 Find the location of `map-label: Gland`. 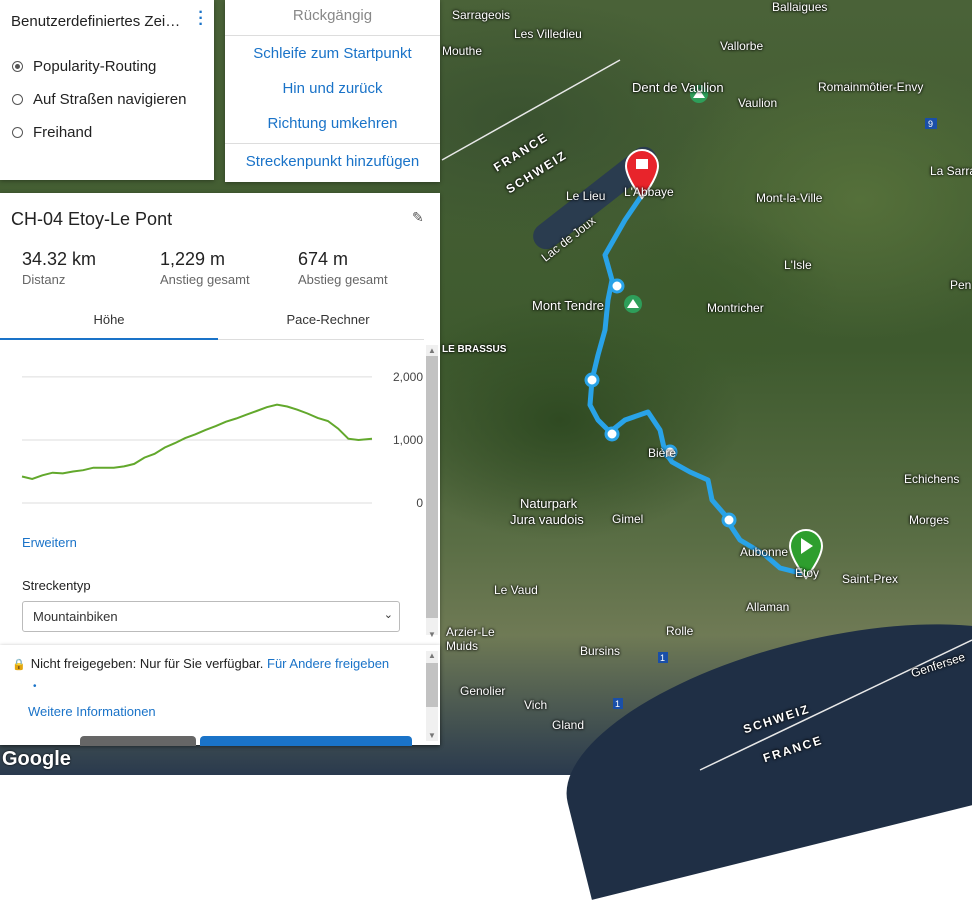

map-label: Gland is located at coordinates (568, 725).